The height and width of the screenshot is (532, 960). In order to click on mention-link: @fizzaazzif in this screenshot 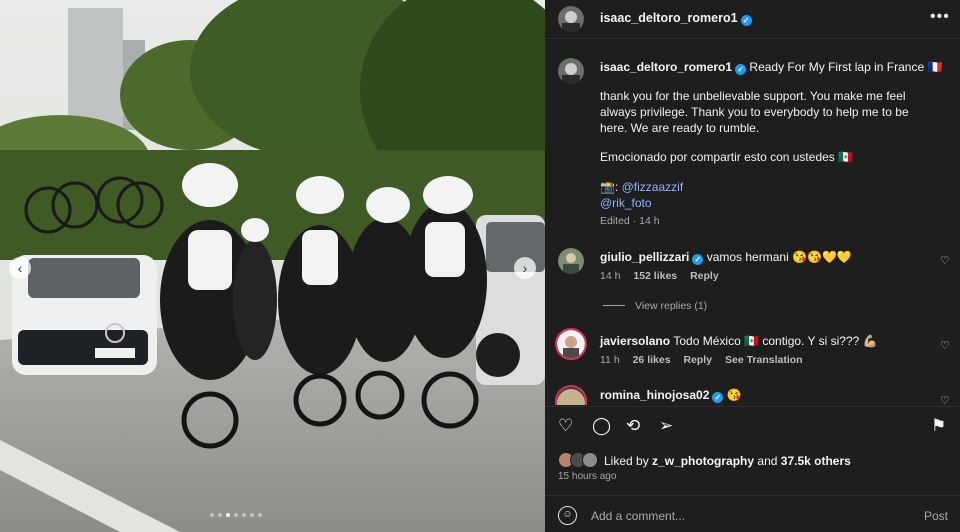, I will do `click(653, 187)`.